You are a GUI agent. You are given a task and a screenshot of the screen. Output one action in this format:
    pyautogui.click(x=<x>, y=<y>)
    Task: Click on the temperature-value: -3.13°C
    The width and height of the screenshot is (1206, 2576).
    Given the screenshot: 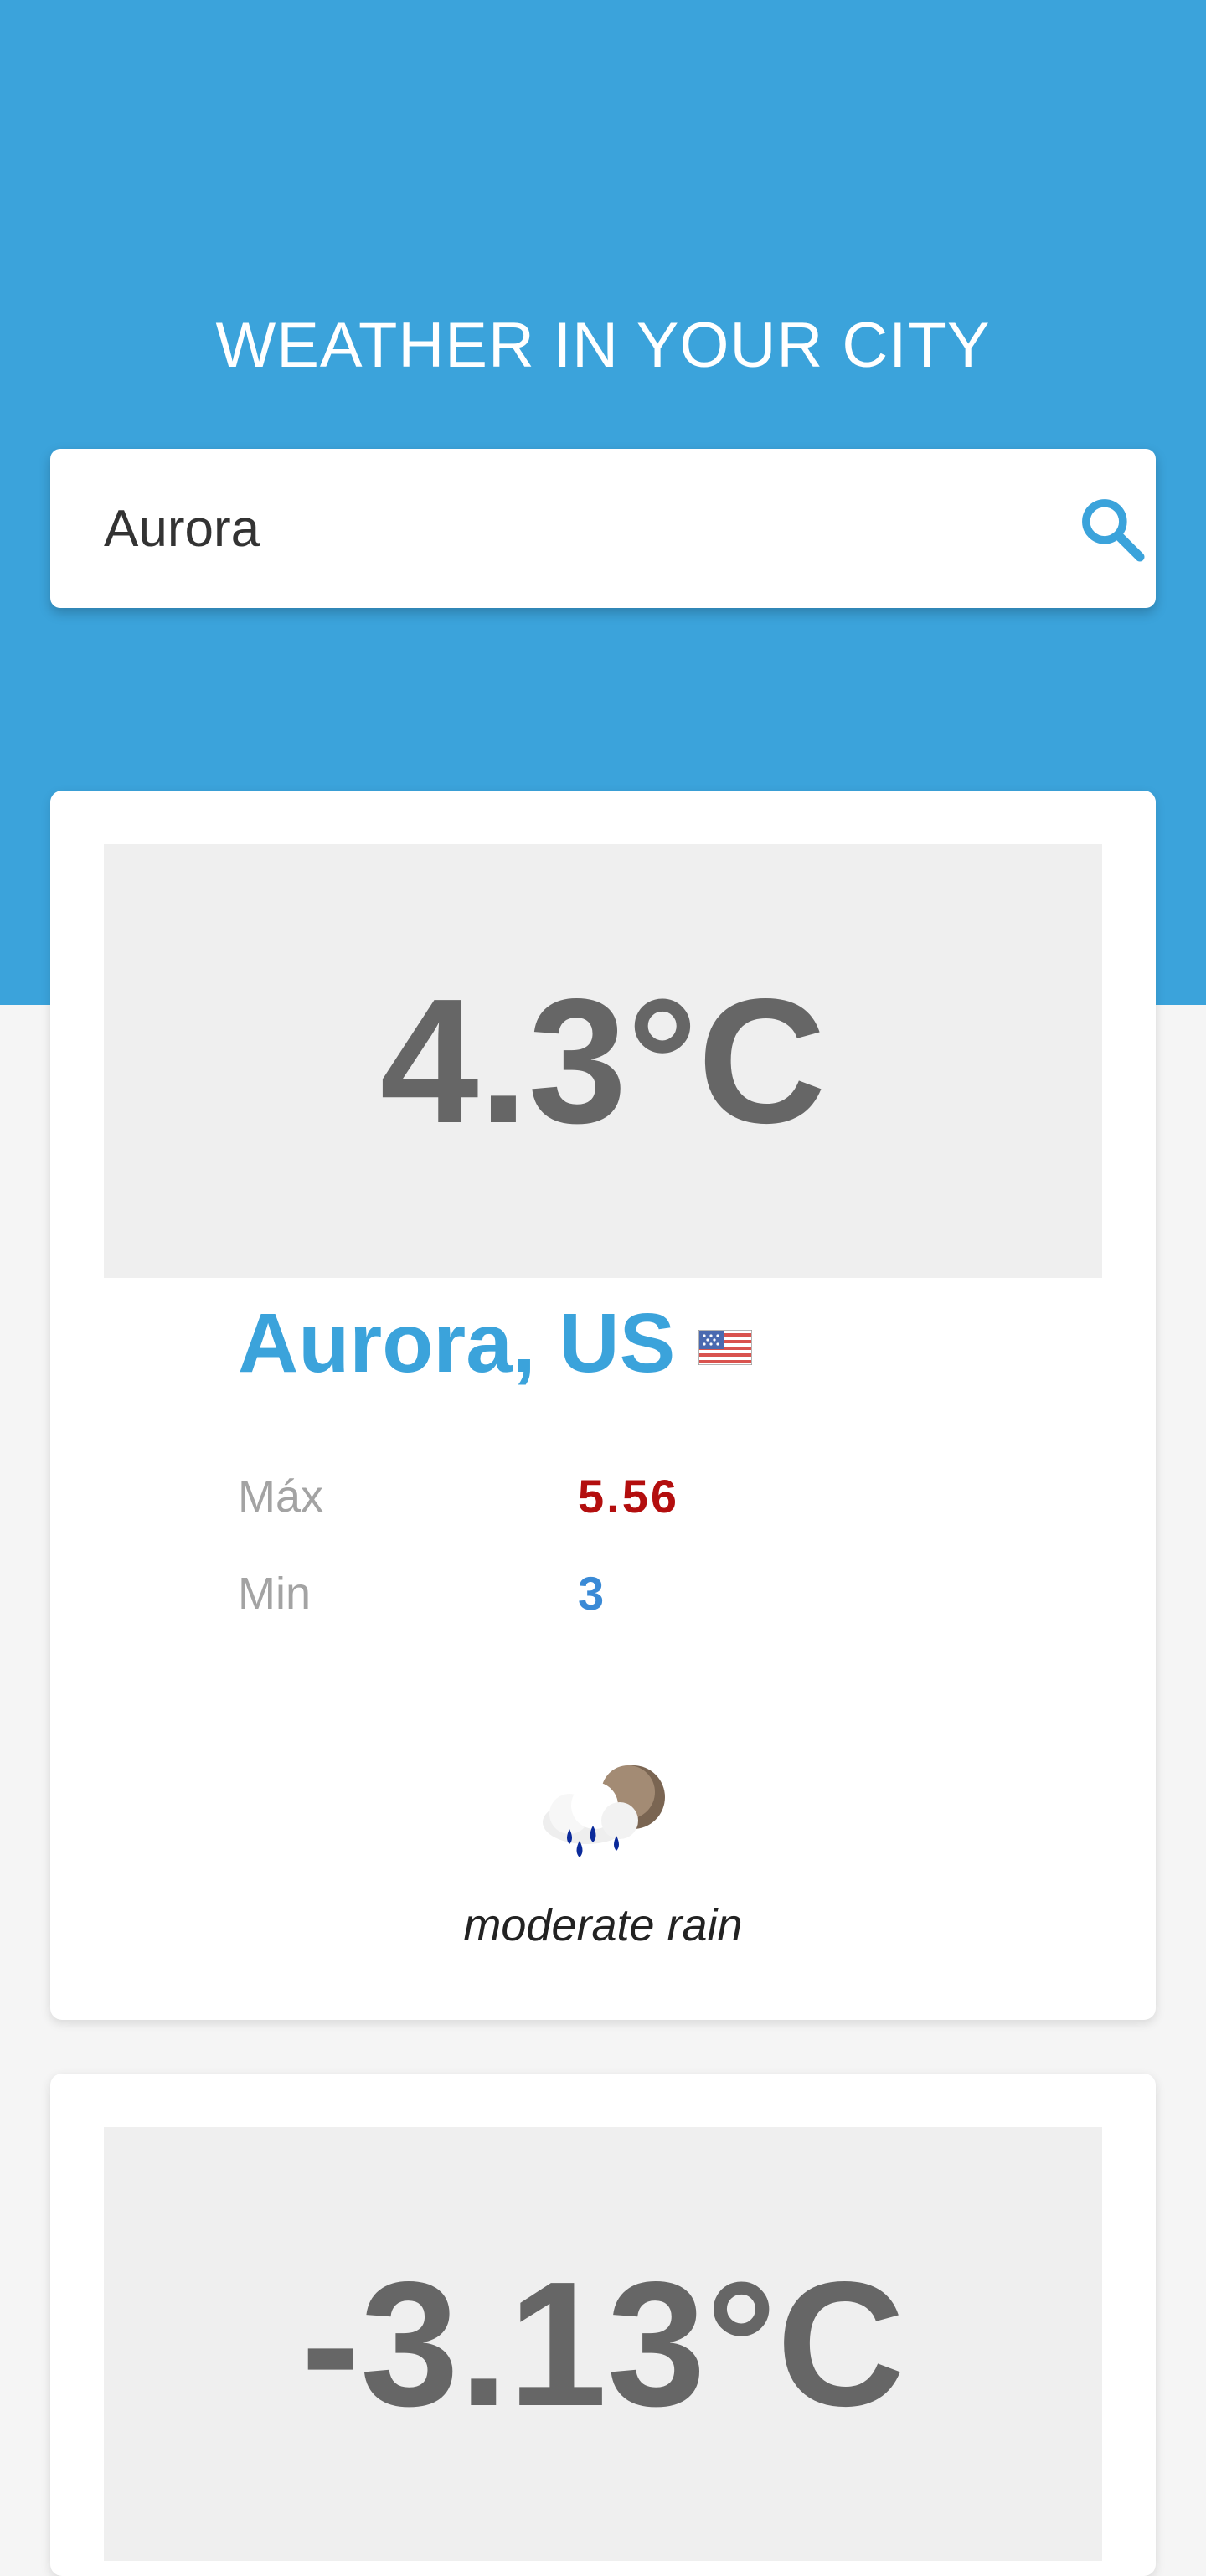 What is the action you would take?
    pyautogui.click(x=603, y=2343)
    